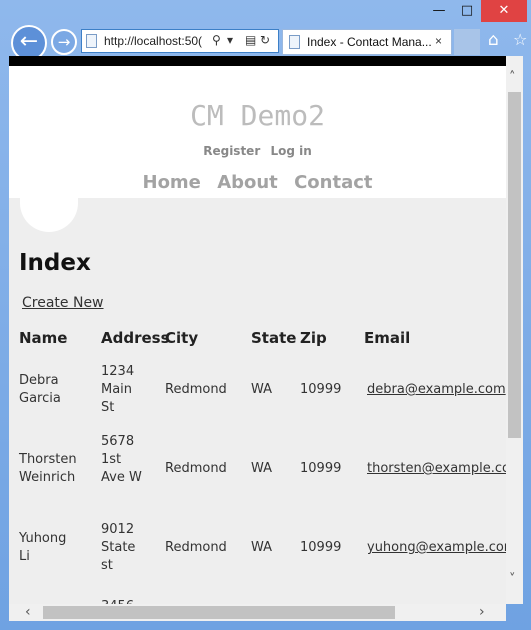  What do you see at coordinates (274, 338) in the screenshot?
I see `header-state: State` at bounding box center [274, 338].